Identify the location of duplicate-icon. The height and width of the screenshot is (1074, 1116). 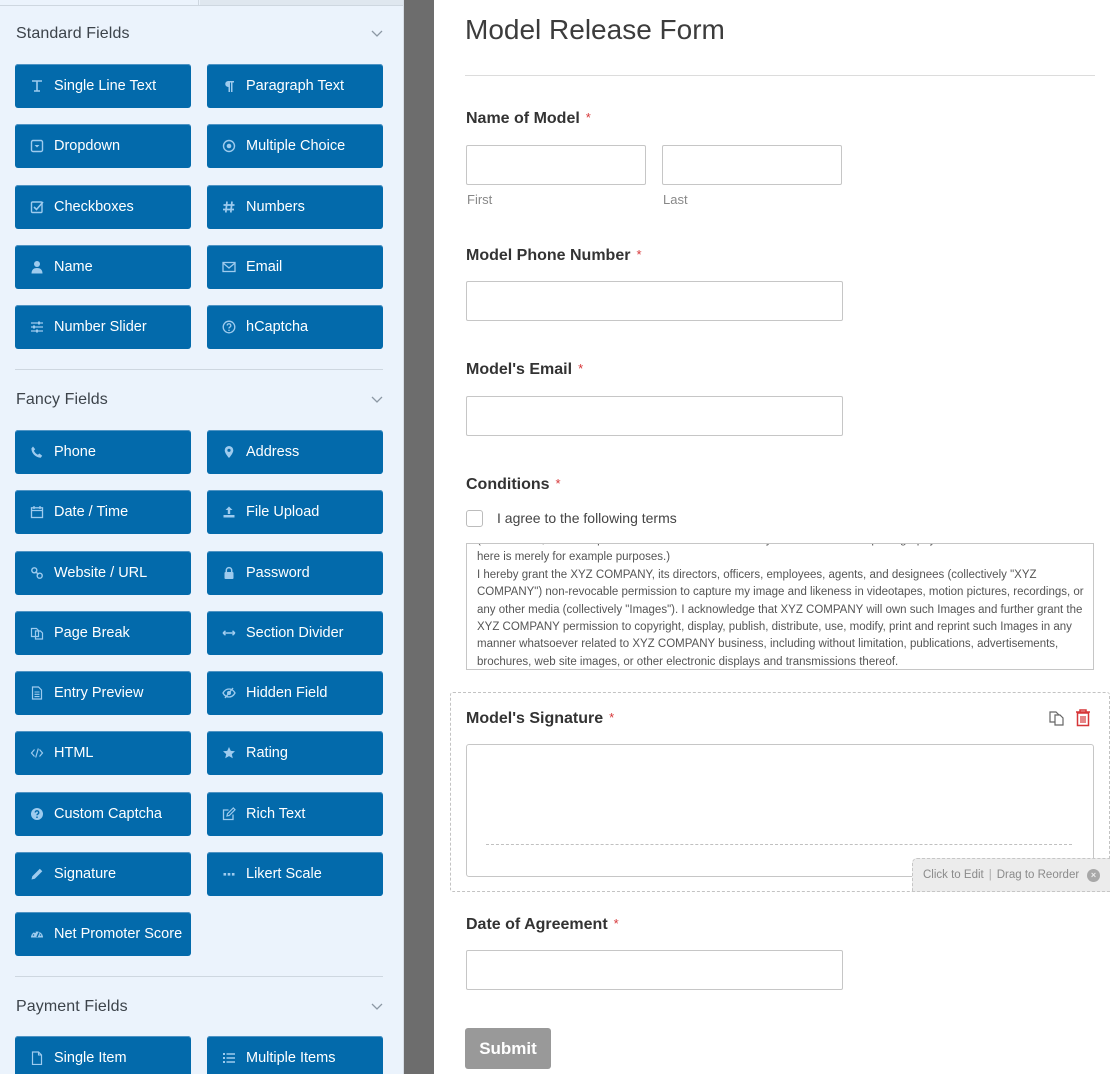
(1057, 718).